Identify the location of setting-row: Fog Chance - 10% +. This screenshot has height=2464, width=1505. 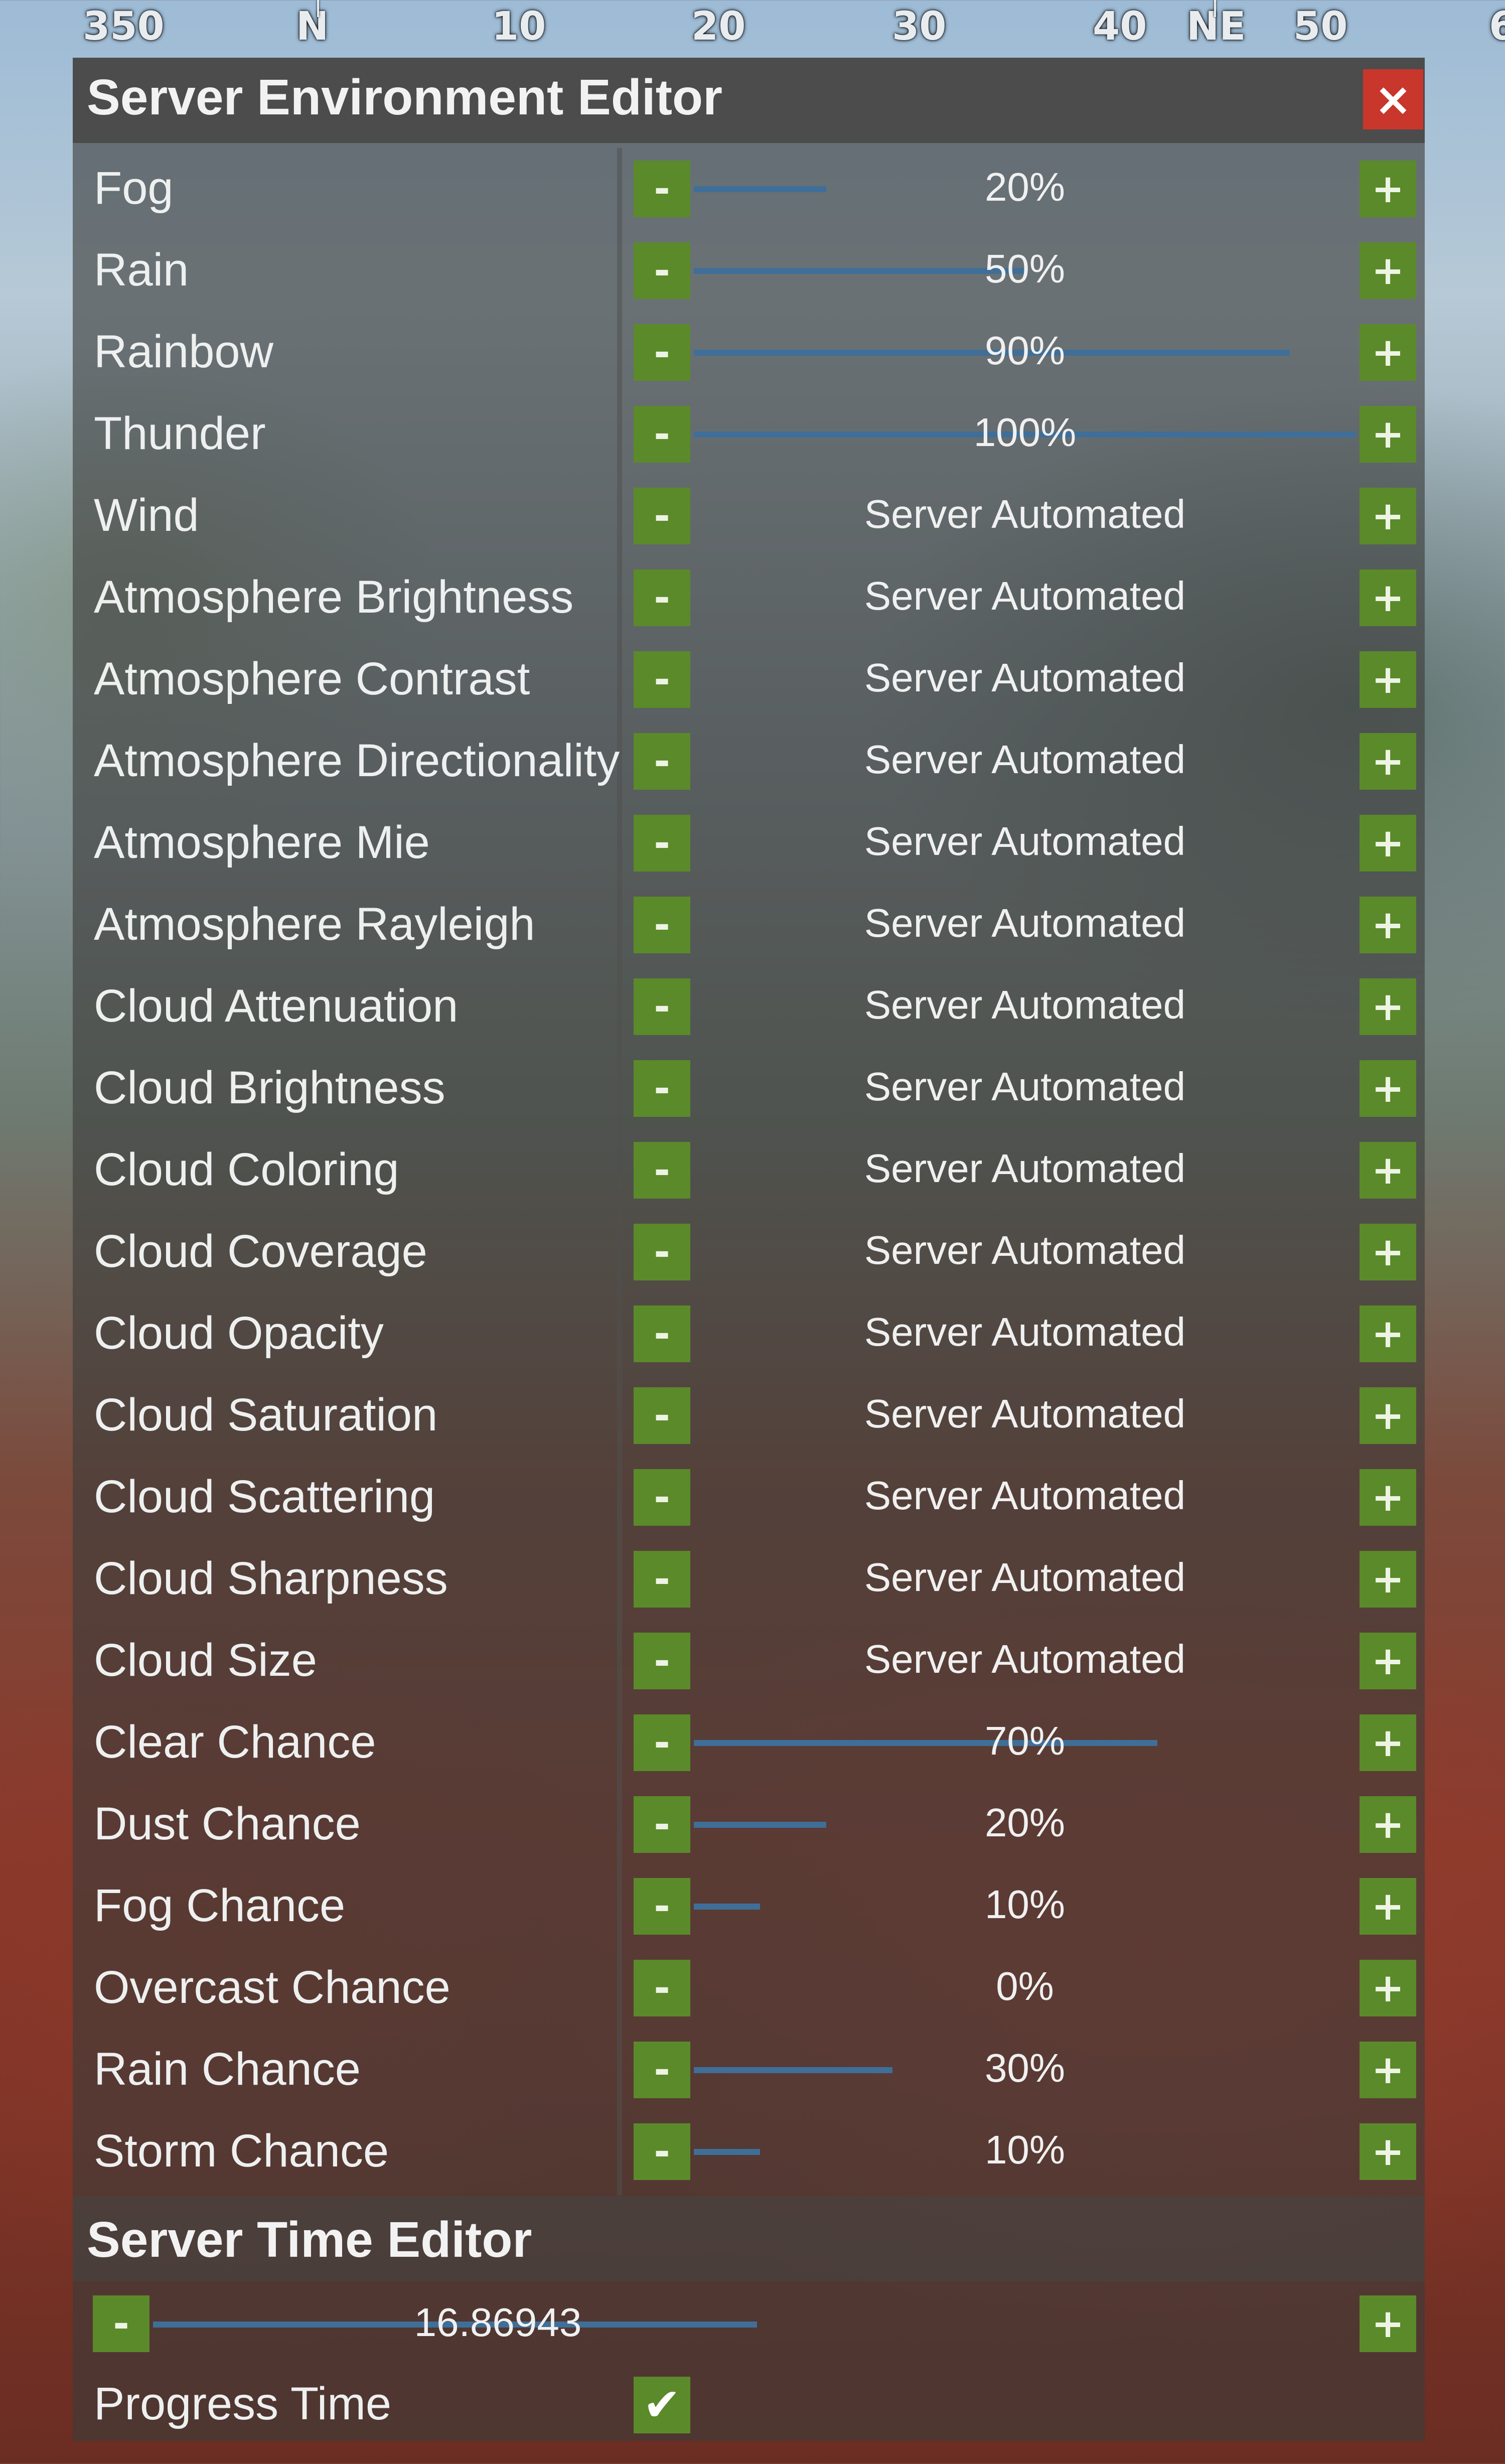
(749, 1906).